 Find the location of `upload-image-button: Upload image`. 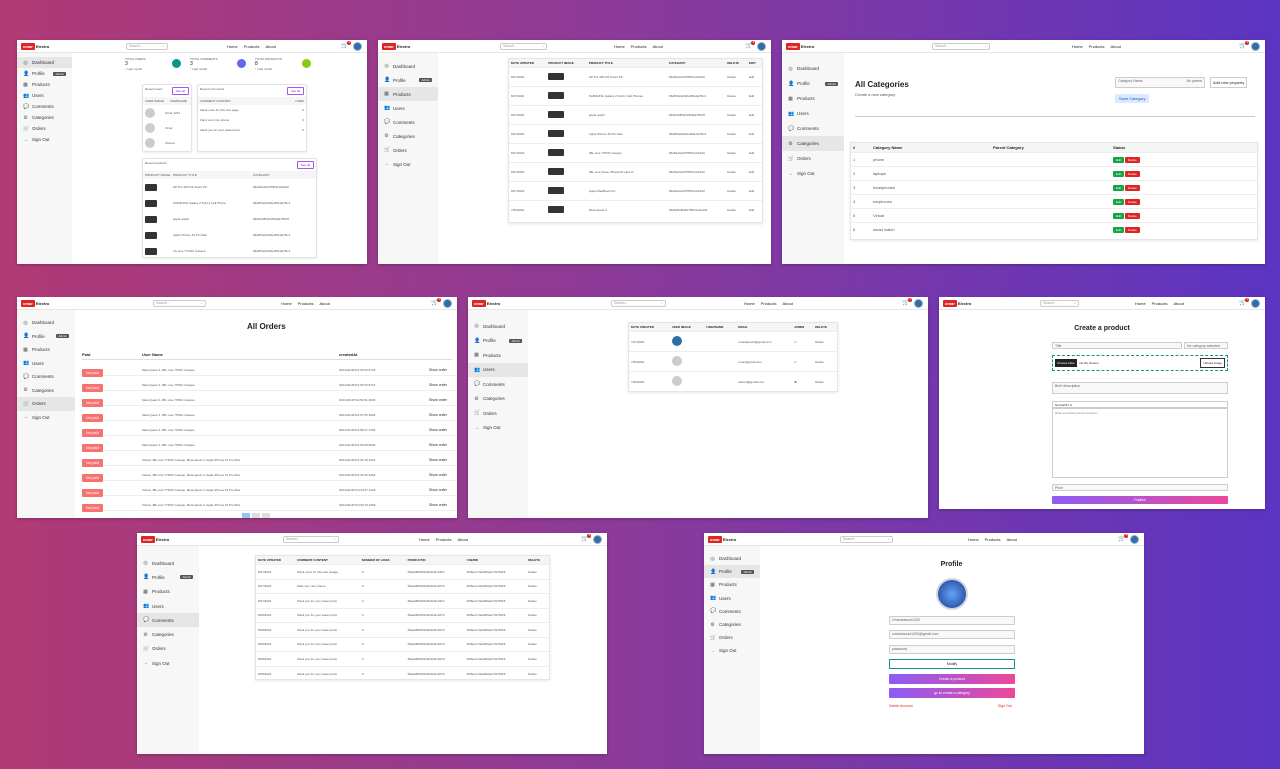

upload-image-button: Upload image is located at coordinates (1212, 363).